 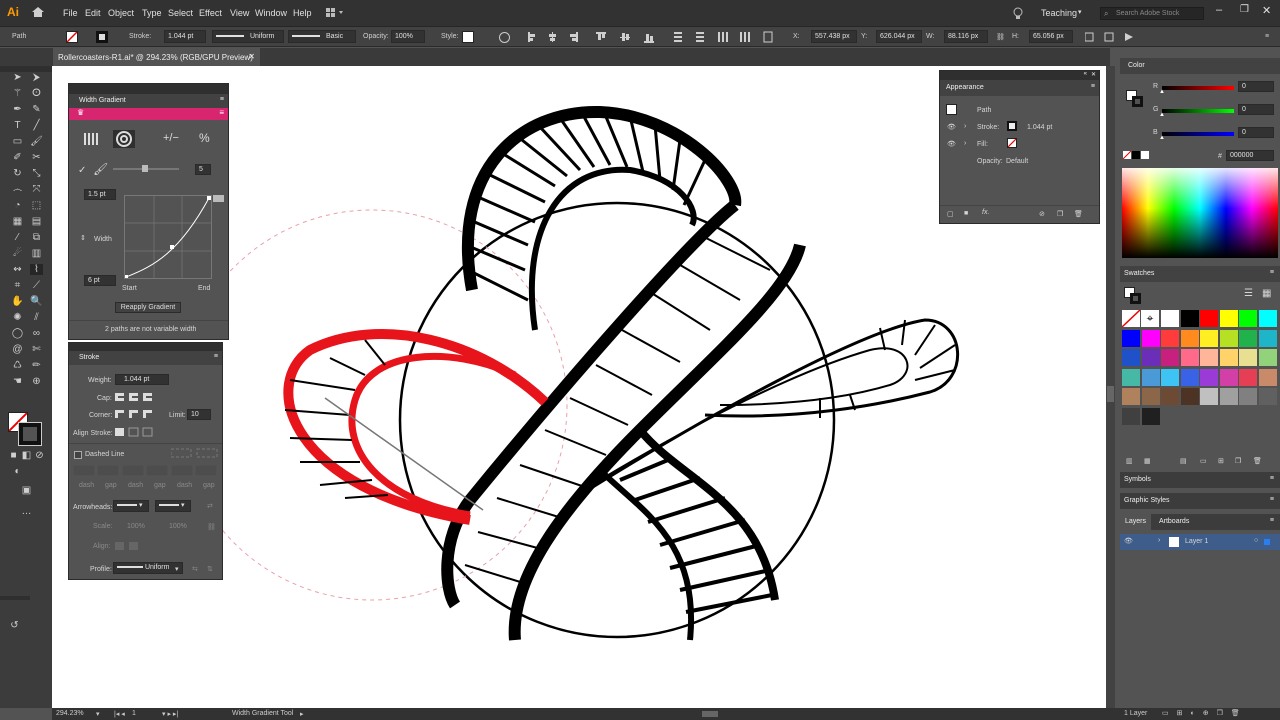 What do you see at coordinates (1200, 274) in the screenshot?
I see `swatches-panel-tab: Swatches ≡` at bounding box center [1200, 274].